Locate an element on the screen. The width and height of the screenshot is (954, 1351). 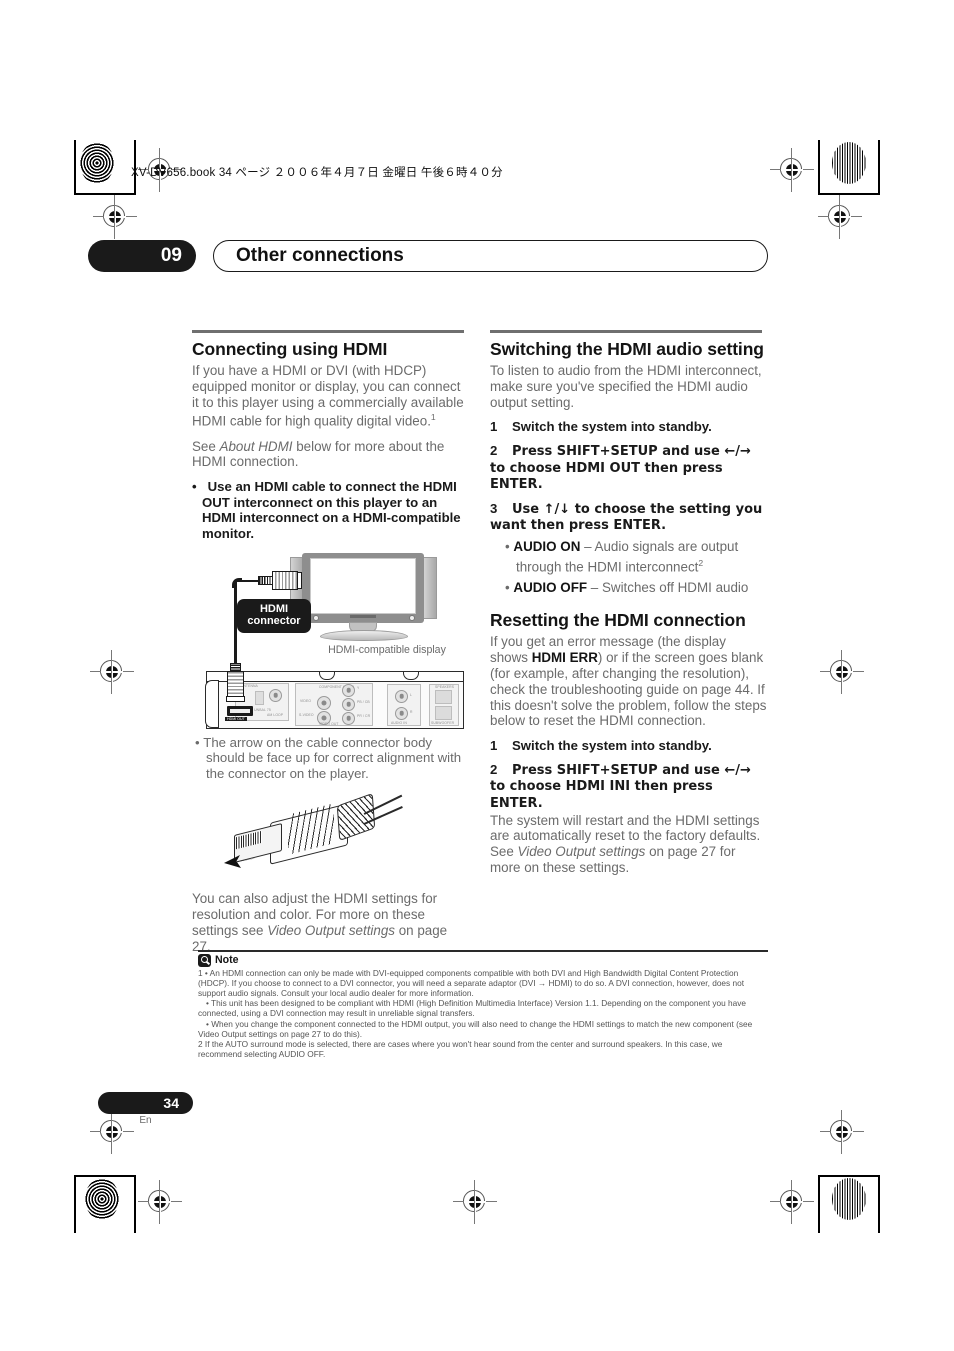
crop-mark-tr-v2 is located at coordinates (819, 167).